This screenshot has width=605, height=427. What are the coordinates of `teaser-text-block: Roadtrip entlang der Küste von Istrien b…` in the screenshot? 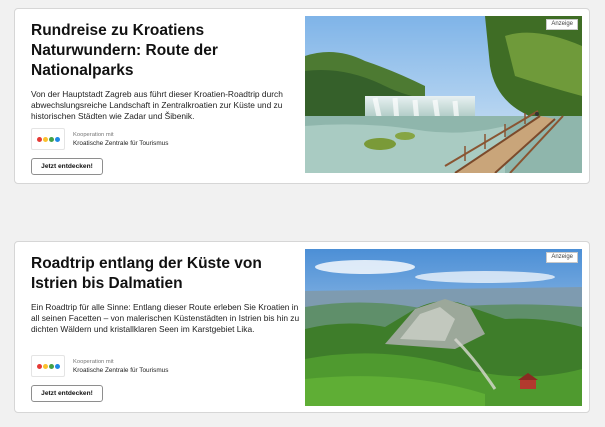 It's located at (166, 294).